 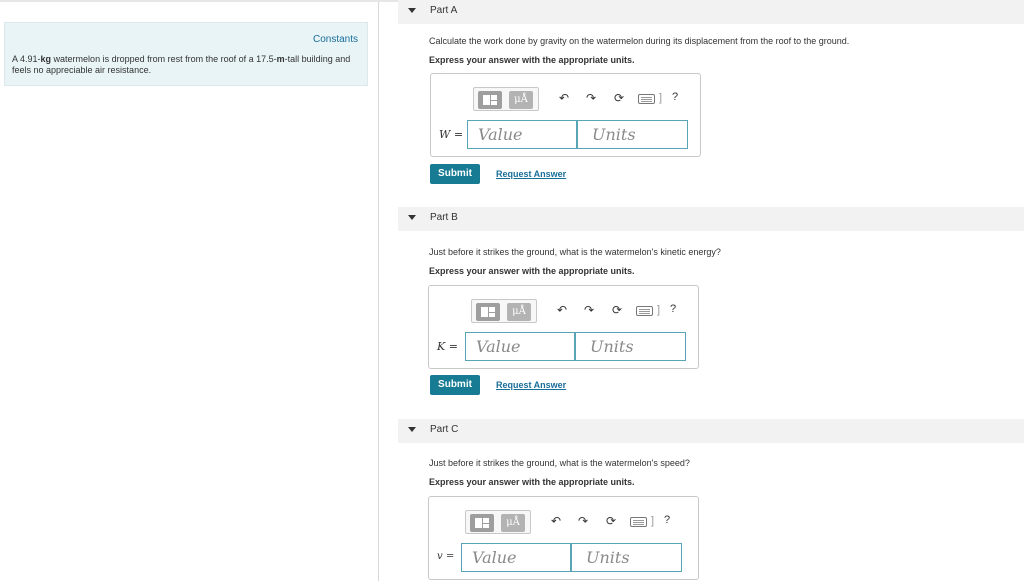 What do you see at coordinates (711, 12) in the screenshot?
I see `part-a-header: Part A` at bounding box center [711, 12].